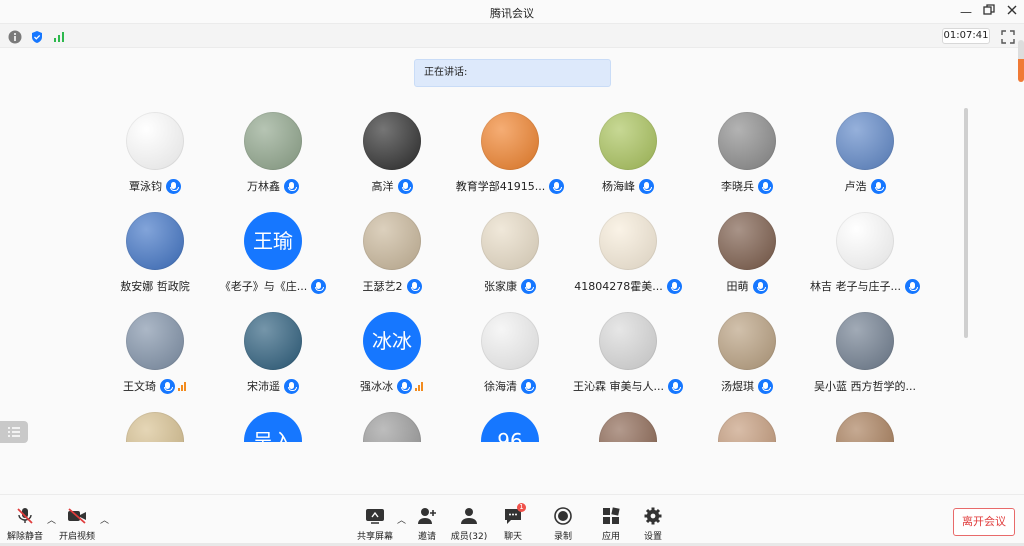  I want to click on participant-avatar: 96, so click(510, 427).